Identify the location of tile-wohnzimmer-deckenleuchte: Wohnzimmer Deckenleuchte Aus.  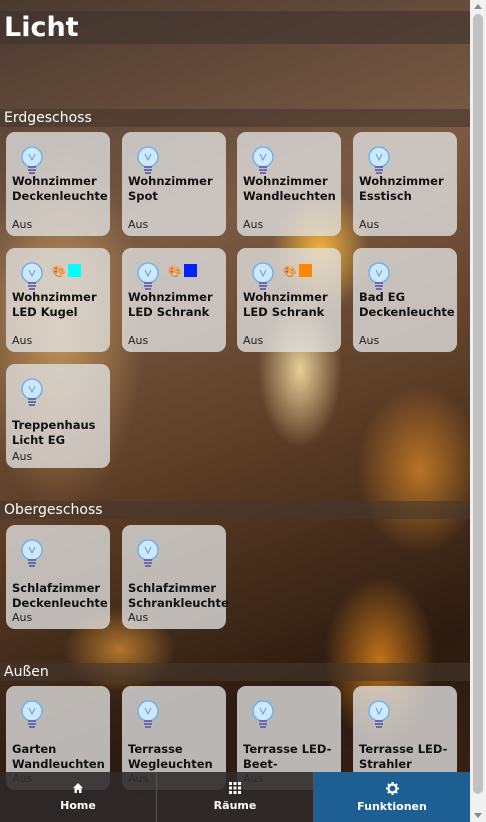
(58, 184).